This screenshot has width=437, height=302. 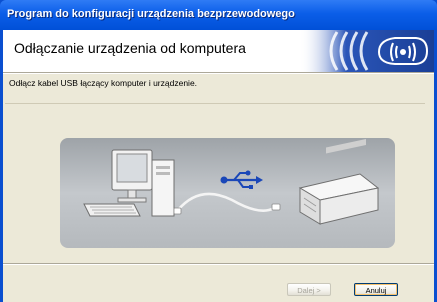 What do you see at coordinates (218, 73) in the screenshot?
I see `header-divider` at bounding box center [218, 73].